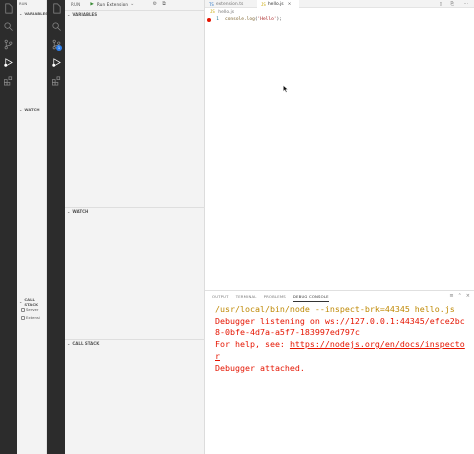  I want to click on variables-label: VARIABLES, so click(85, 14).